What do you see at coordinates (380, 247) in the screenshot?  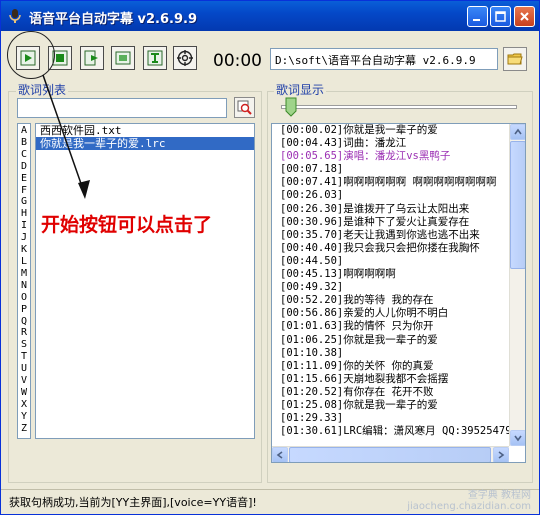 I see `lyric-line: [00:40.40]我只会我只会把你搂在我胸怀` at bounding box center [380, 247].